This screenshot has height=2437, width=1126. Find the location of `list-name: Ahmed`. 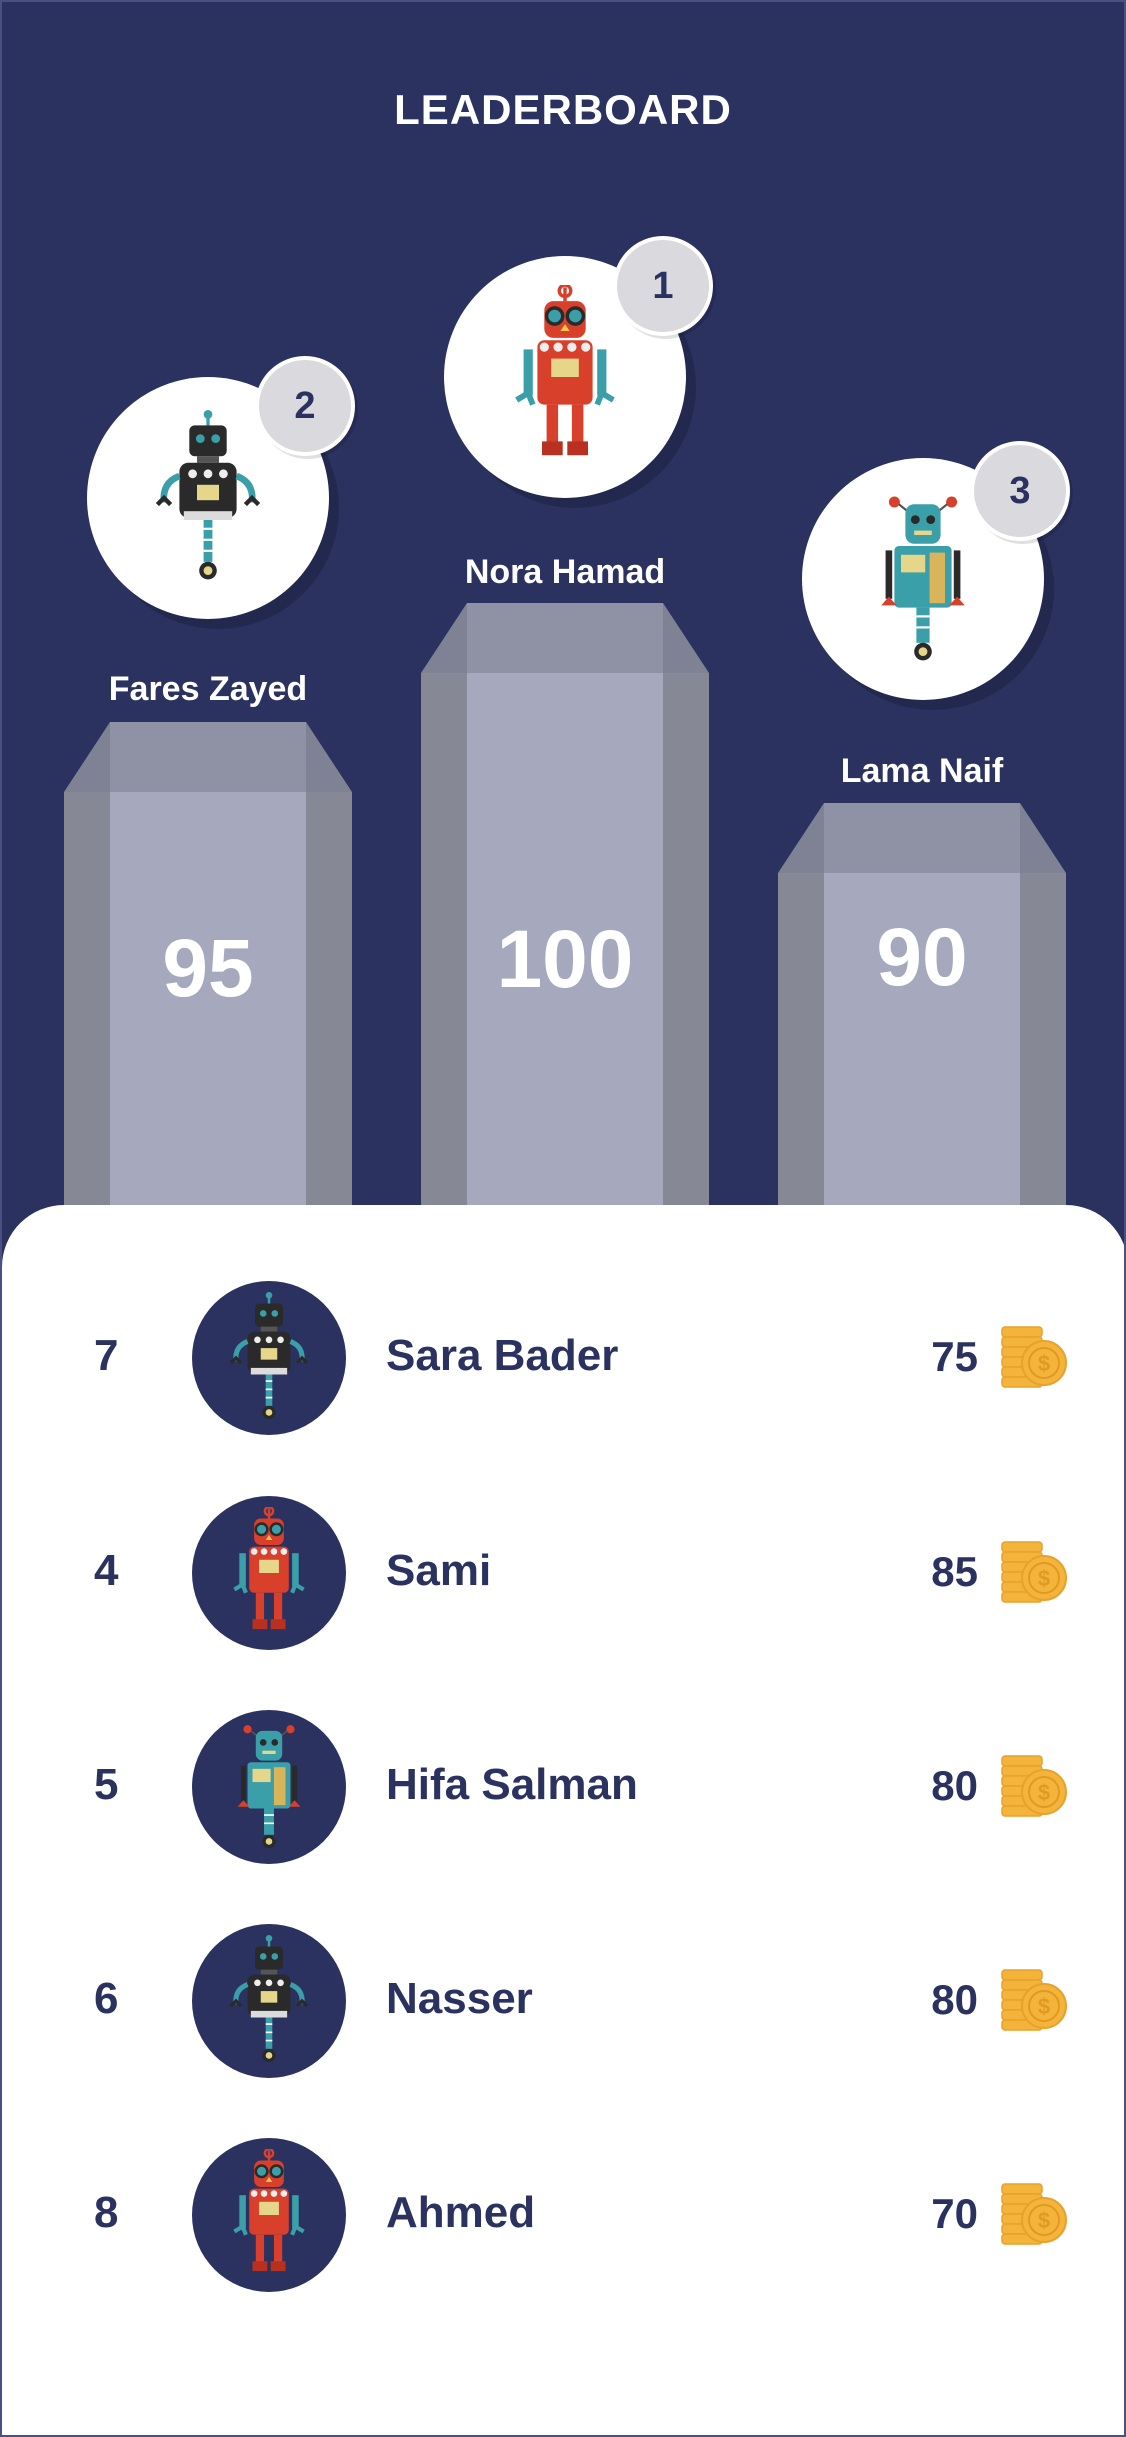

list-name: Ahmed is located at coordinates (461, 2212).